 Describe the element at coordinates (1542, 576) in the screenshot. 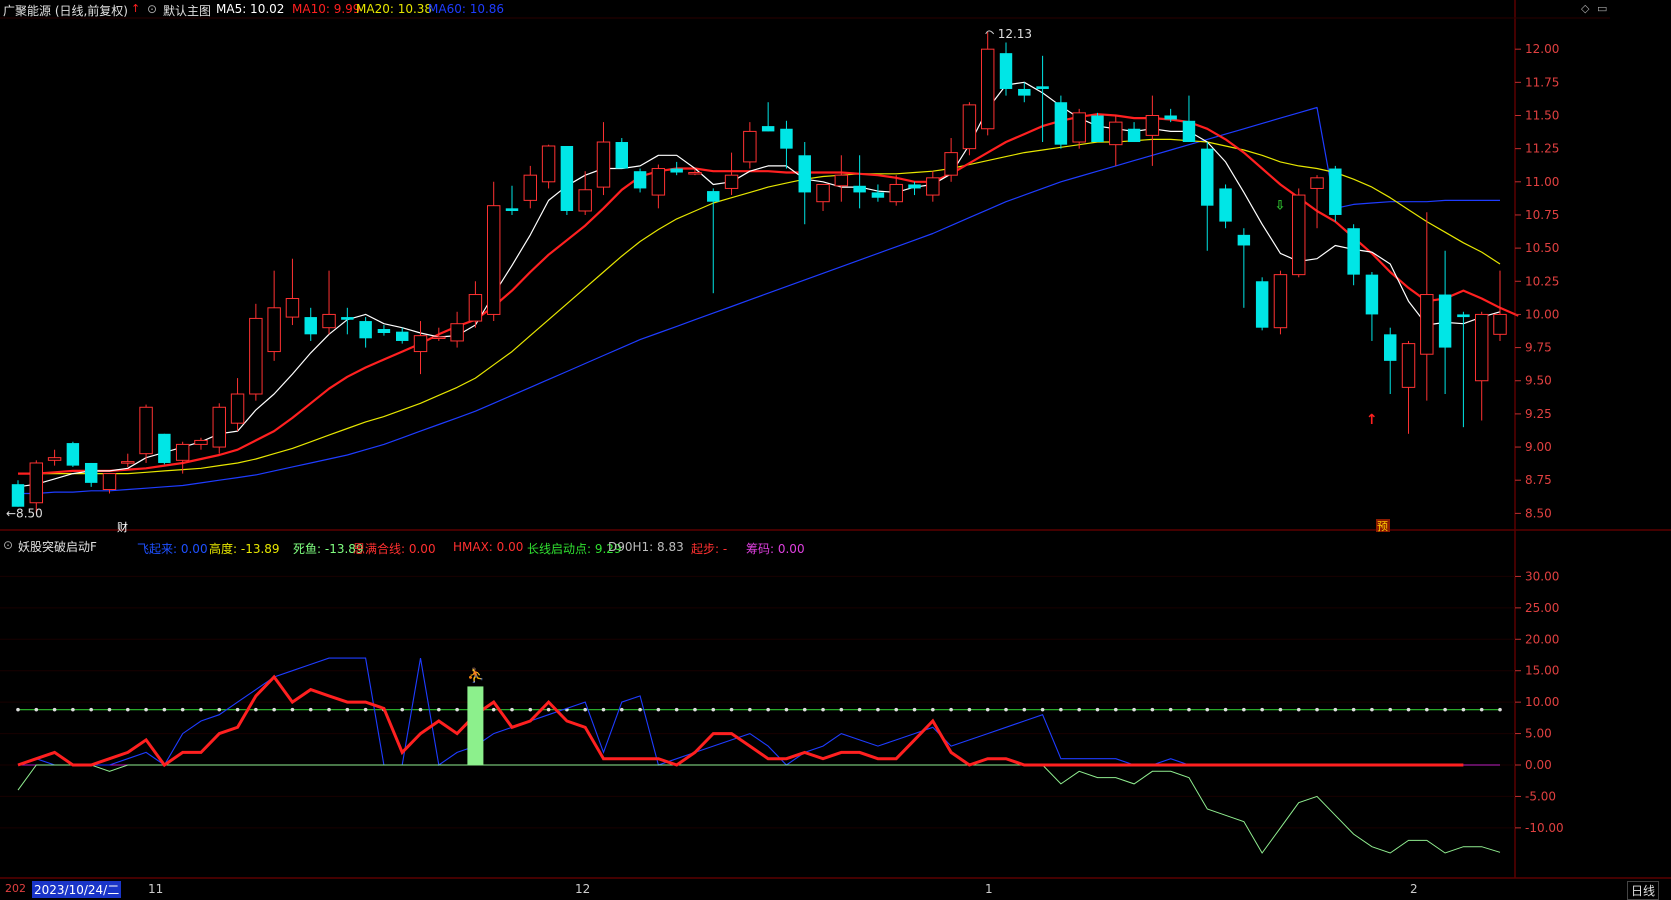

I see `indicator-tick-label: 30.00` at that location.